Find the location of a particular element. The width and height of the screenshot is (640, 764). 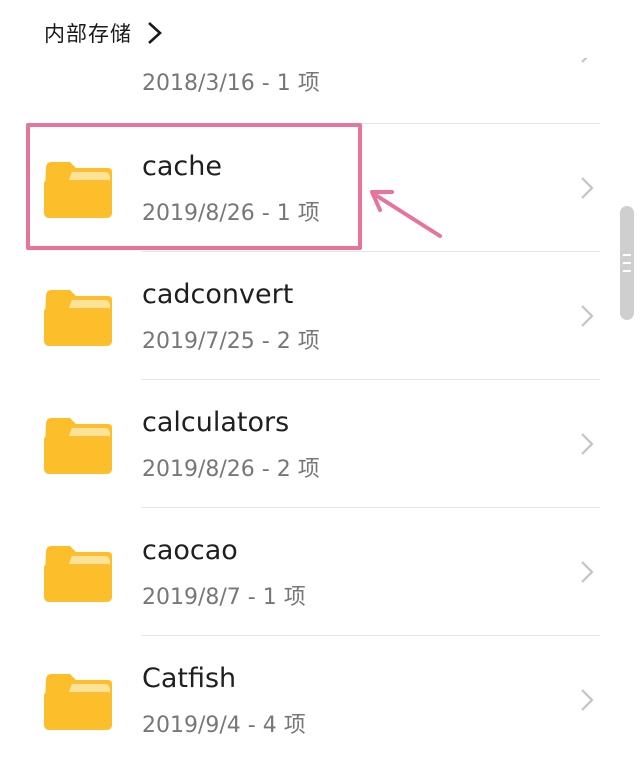

folder-meta: 2019/7/25 - 2 项 is located at coordinates (231, 341).